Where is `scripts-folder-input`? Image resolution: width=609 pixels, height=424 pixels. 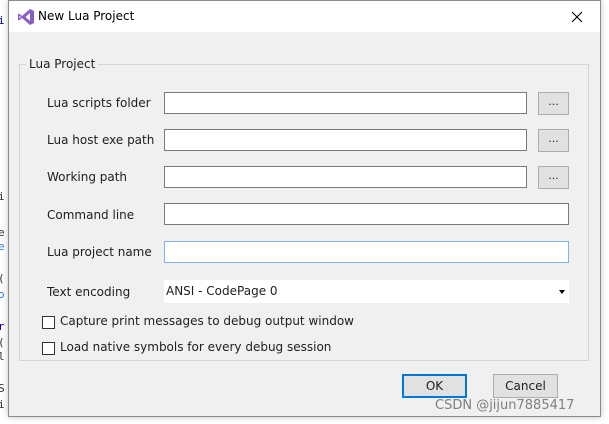
scripts-folder-input is located at coordinates (345, 103).